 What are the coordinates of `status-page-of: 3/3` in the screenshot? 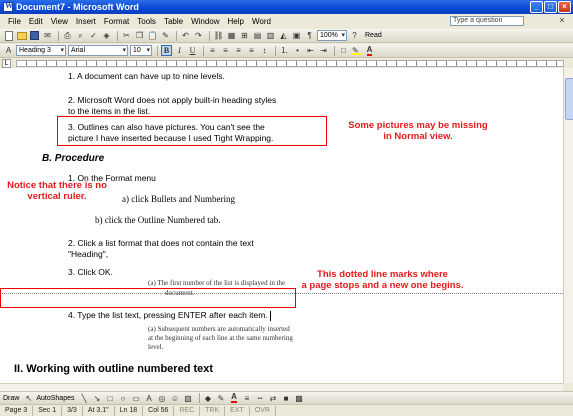 It's located at (72, 410).